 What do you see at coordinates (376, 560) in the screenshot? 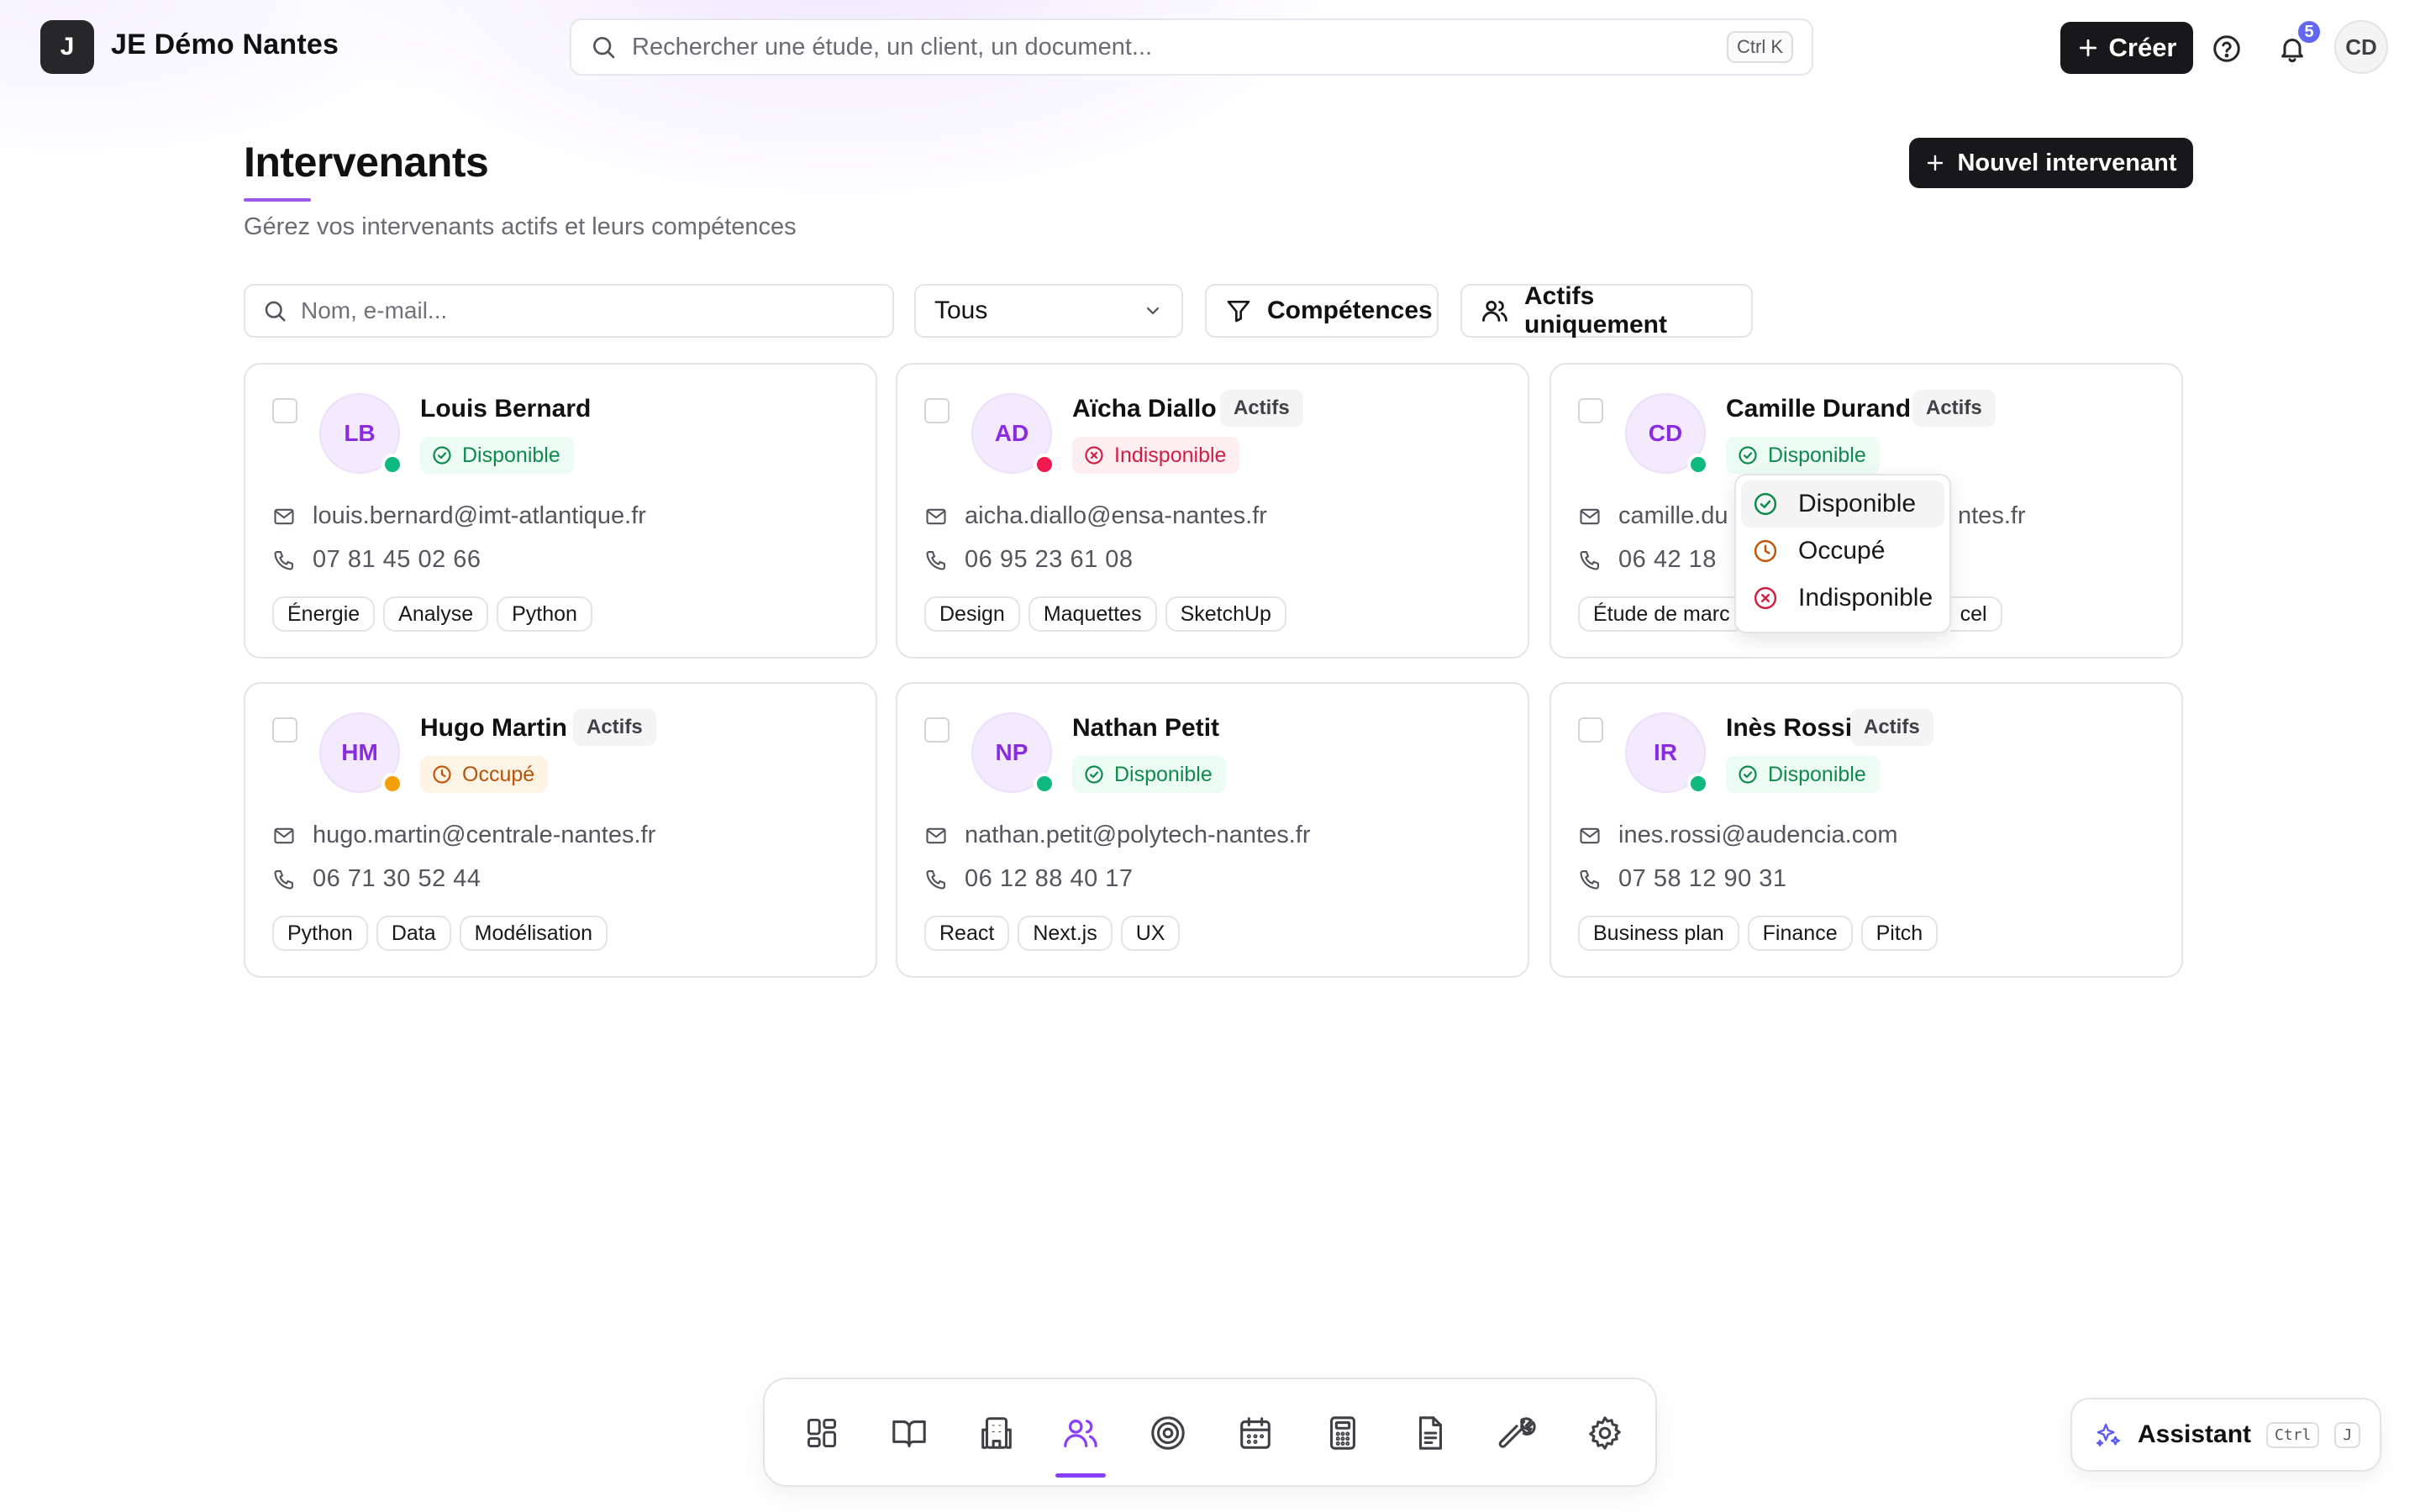
I see `contributor-phone: 07 81 45 02 66` at bounding box center [376, 560].